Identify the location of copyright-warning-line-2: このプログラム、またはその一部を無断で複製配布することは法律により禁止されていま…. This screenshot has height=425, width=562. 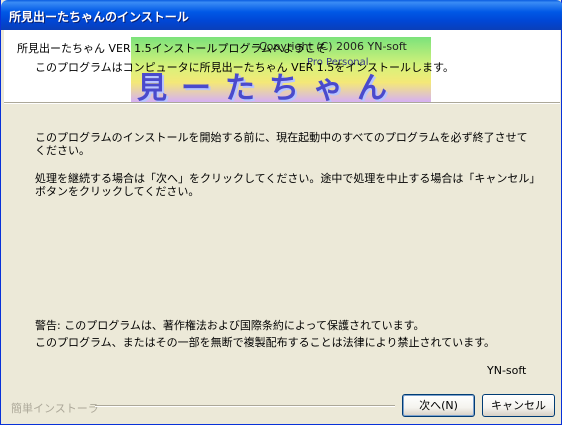
(265, 342).